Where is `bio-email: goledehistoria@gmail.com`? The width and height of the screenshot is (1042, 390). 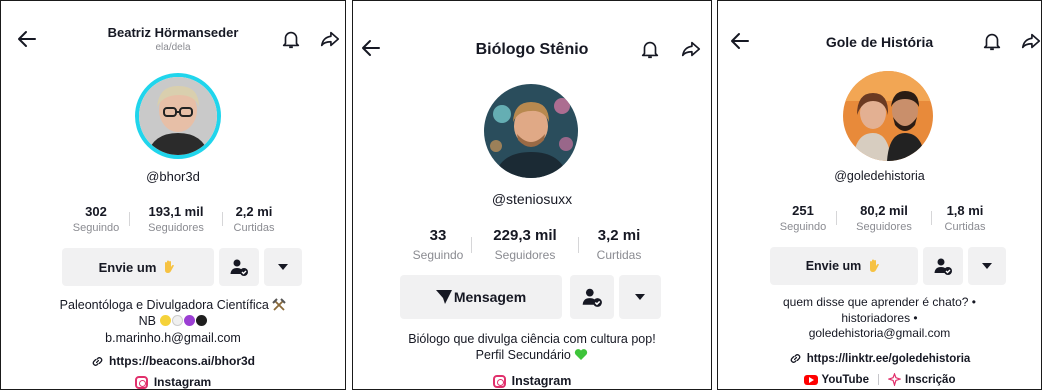
bio-email: goledehistoria@gmail.com is located at coordinates (879, 333).